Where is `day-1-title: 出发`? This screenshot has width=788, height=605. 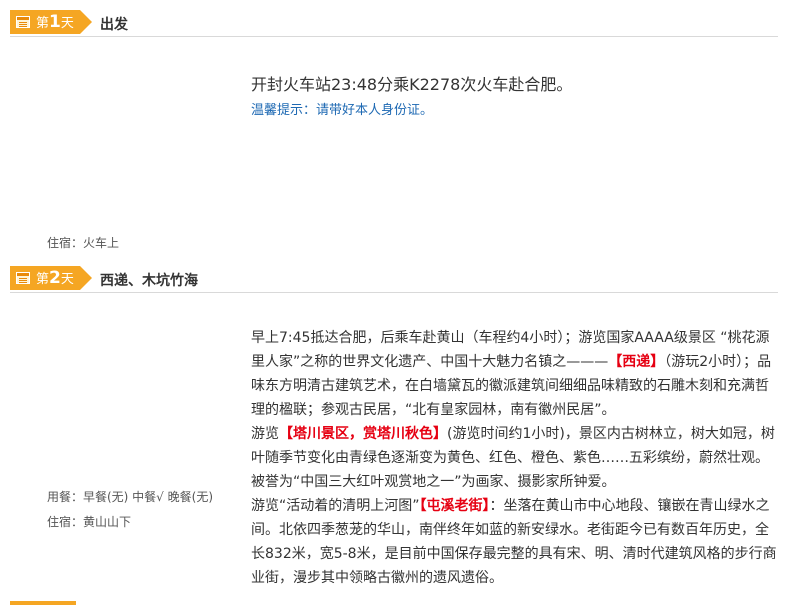 day-1-title: 出发 is located at coordinates (114, 25).